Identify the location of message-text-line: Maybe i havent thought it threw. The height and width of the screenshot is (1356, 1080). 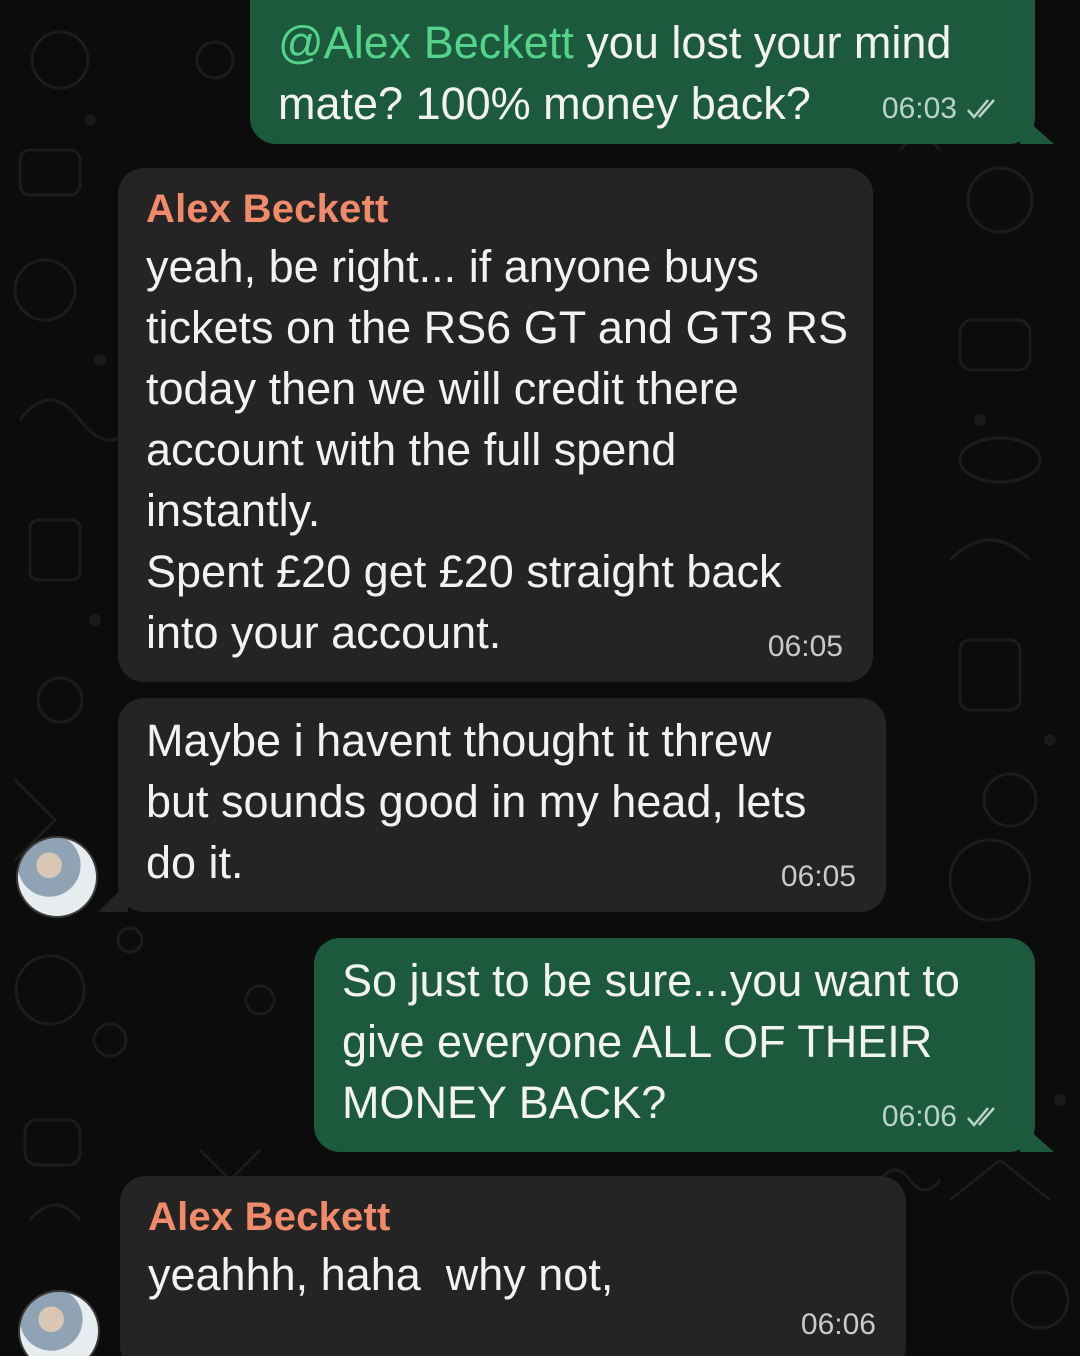
(459, 740).